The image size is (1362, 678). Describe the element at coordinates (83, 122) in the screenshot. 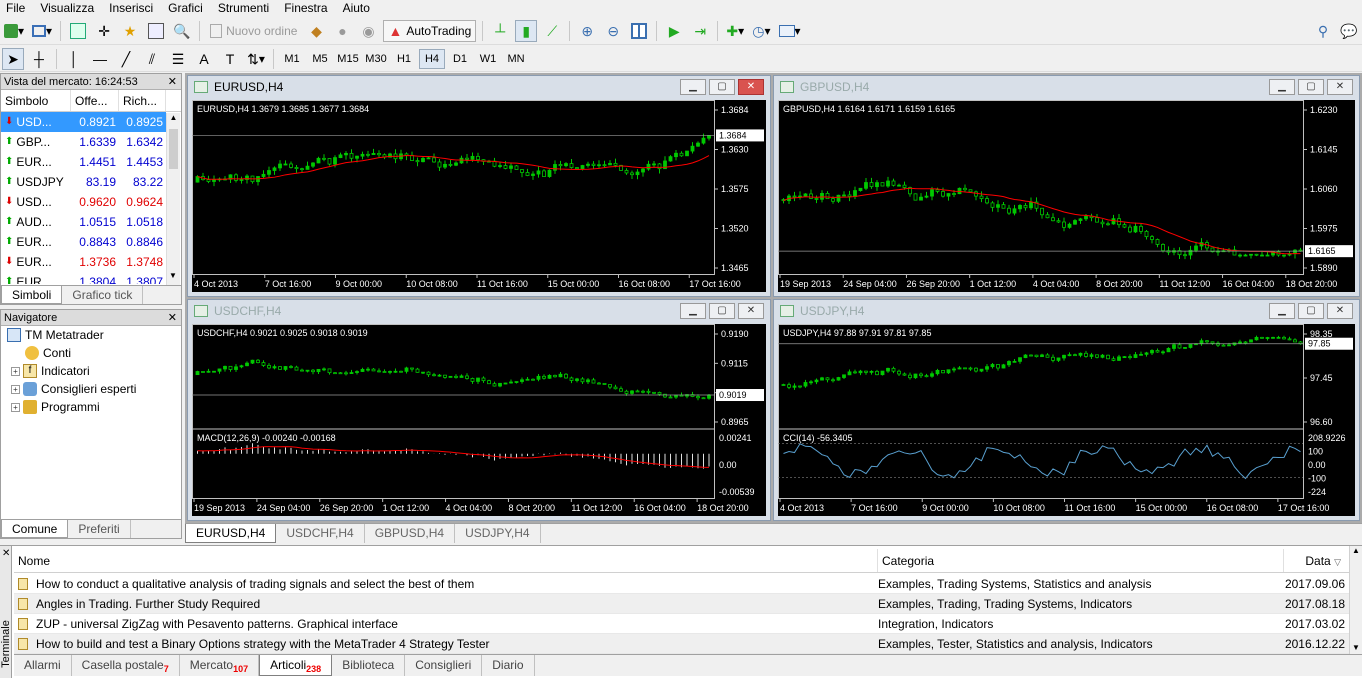

I see `market-watch-row: ⬇ USD... 0.8921 0.8925` at that location.